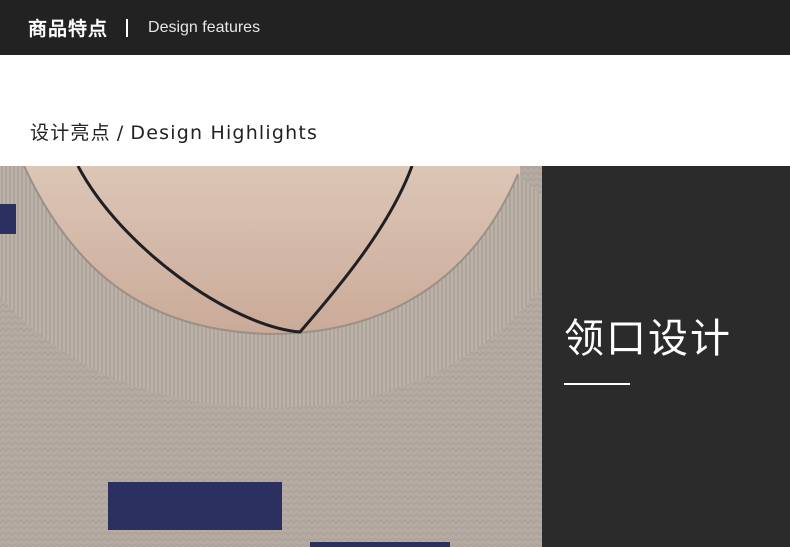 The width and height of the screenshot is (790, 547). What do you see at coordinates (68, 29) in the screenshot?
I see `header-title-cn: 商品特点` at bounding box center [68, 29].